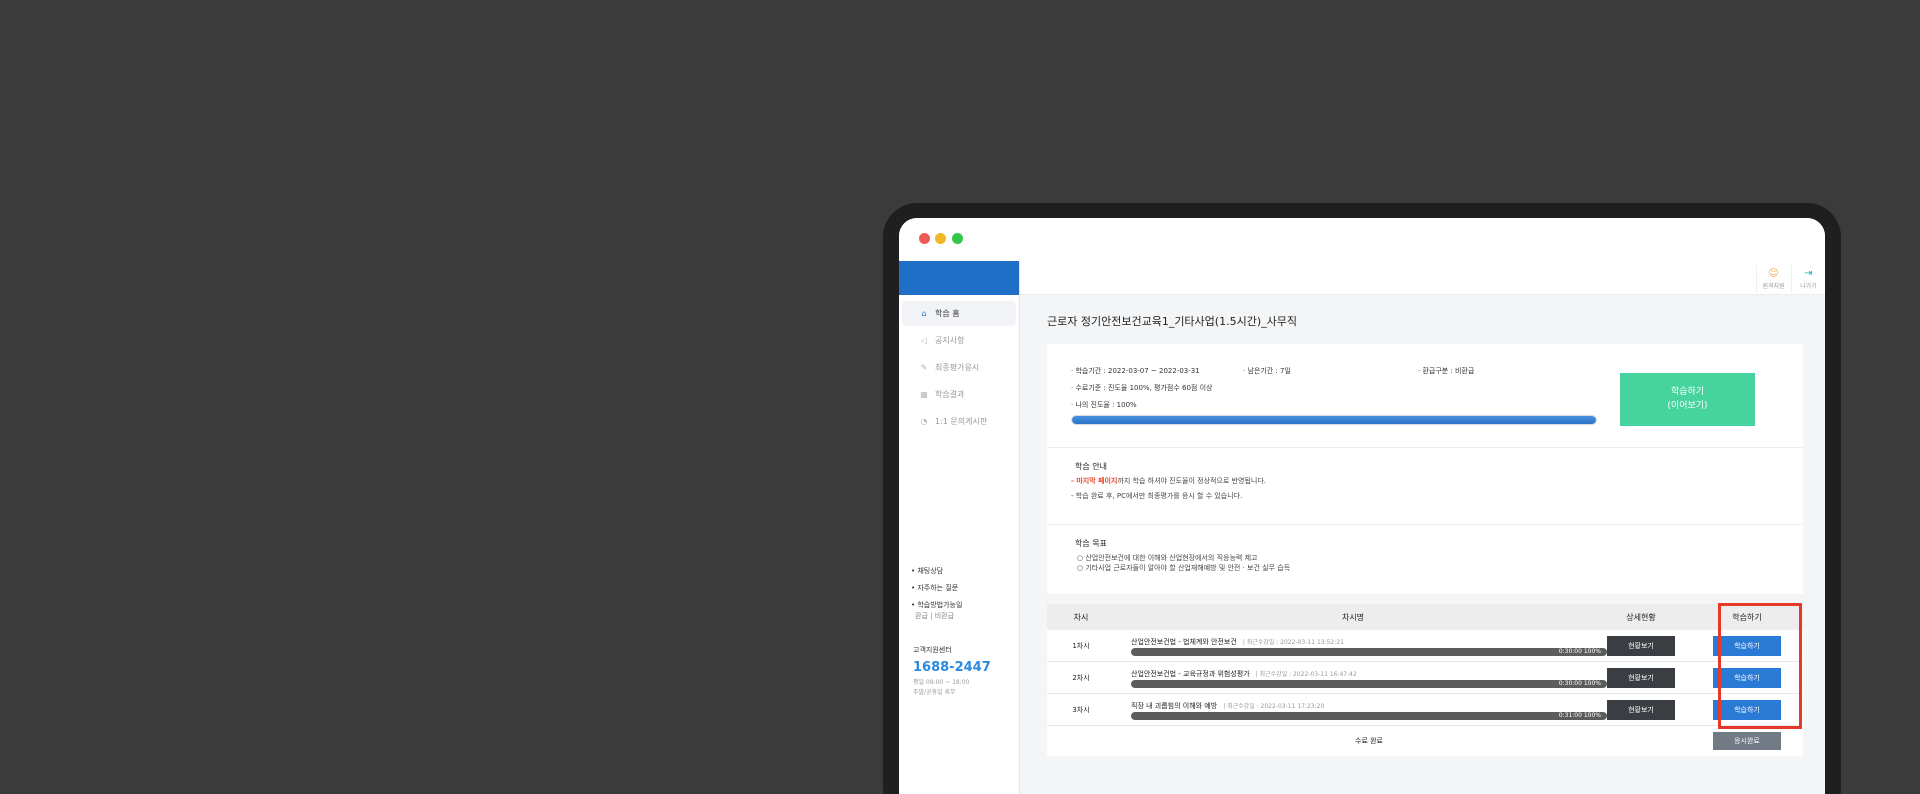  What do you see at coordinates (1306, 674) in the screenshot?
I see `last-study-date: | 최근수강일 : 2022-03-11 16:47:42` at bounding box center [1306, 674].